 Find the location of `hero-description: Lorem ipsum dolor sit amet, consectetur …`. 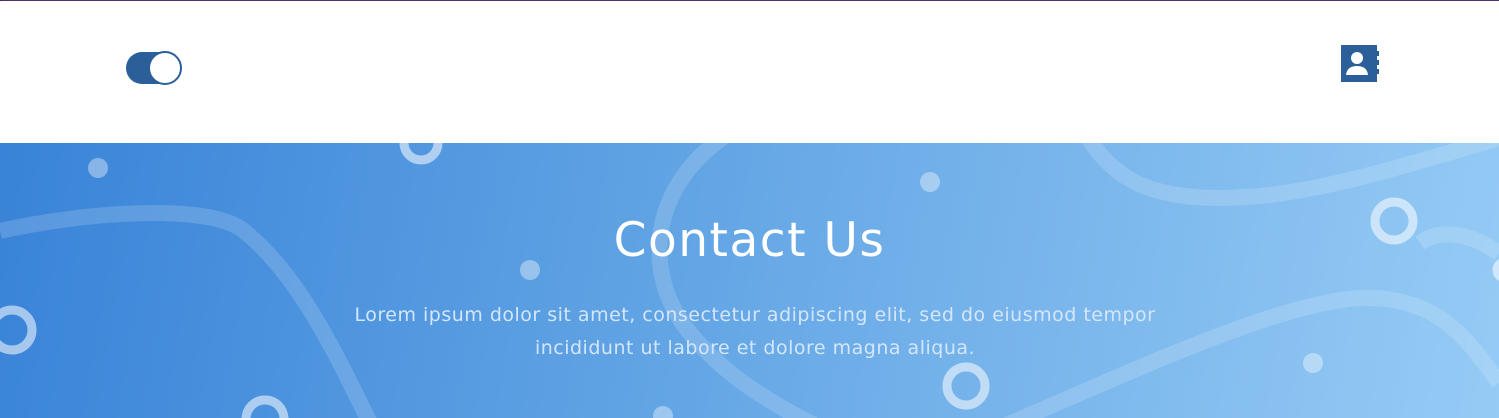

hero-description: Lorem ipsum dolor sit amet, consectetur … is located at coordinates (755, 331).